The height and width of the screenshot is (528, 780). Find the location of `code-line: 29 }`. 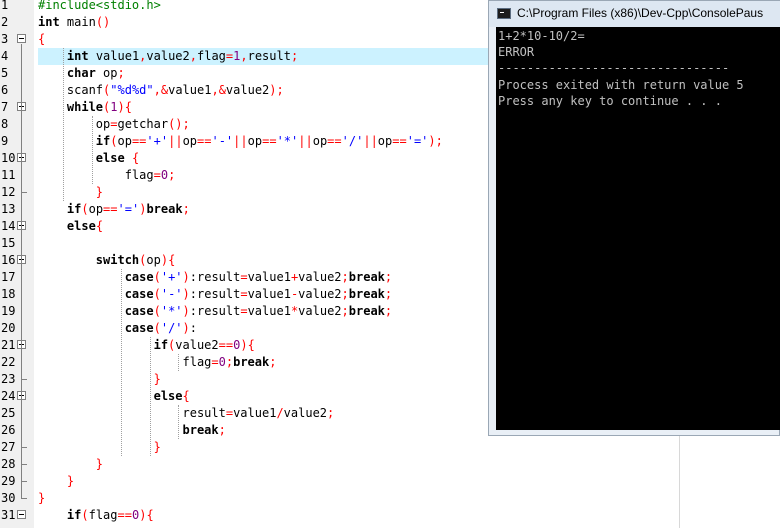

code-line: 29 } is located at coordinates (390, 481).